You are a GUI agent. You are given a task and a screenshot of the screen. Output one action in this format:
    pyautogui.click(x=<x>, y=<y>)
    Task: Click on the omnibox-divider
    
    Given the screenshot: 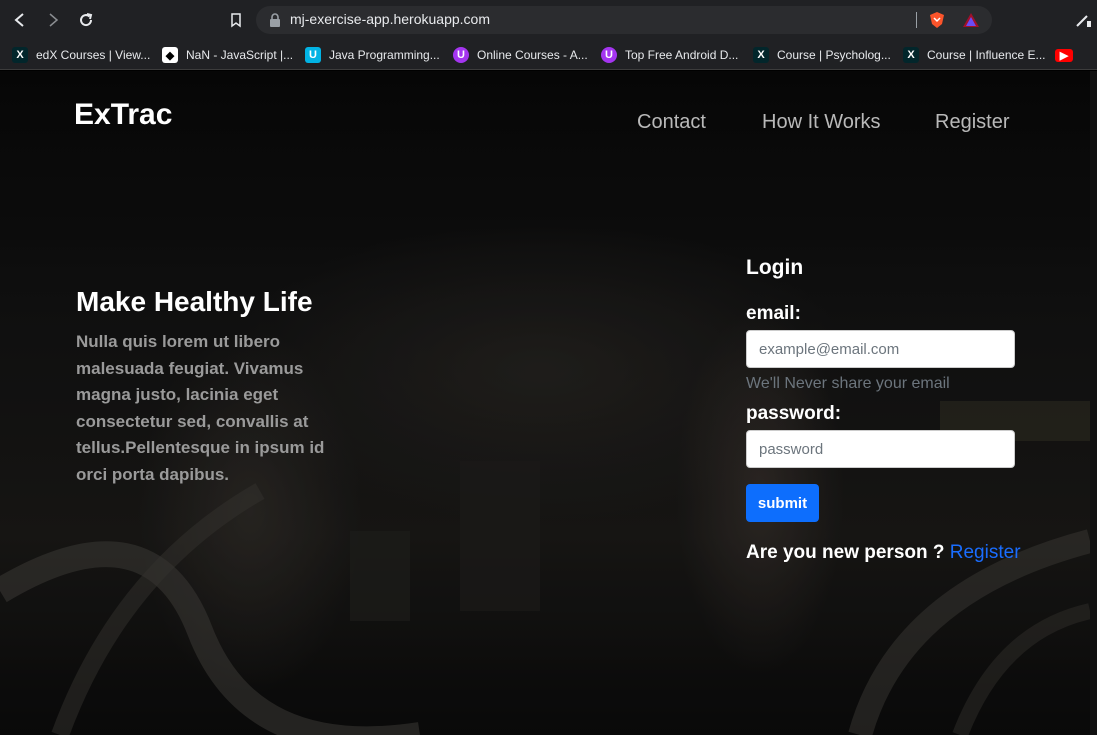 What is the action you would take?
    pyautogui.click(x=916, y=20)
    